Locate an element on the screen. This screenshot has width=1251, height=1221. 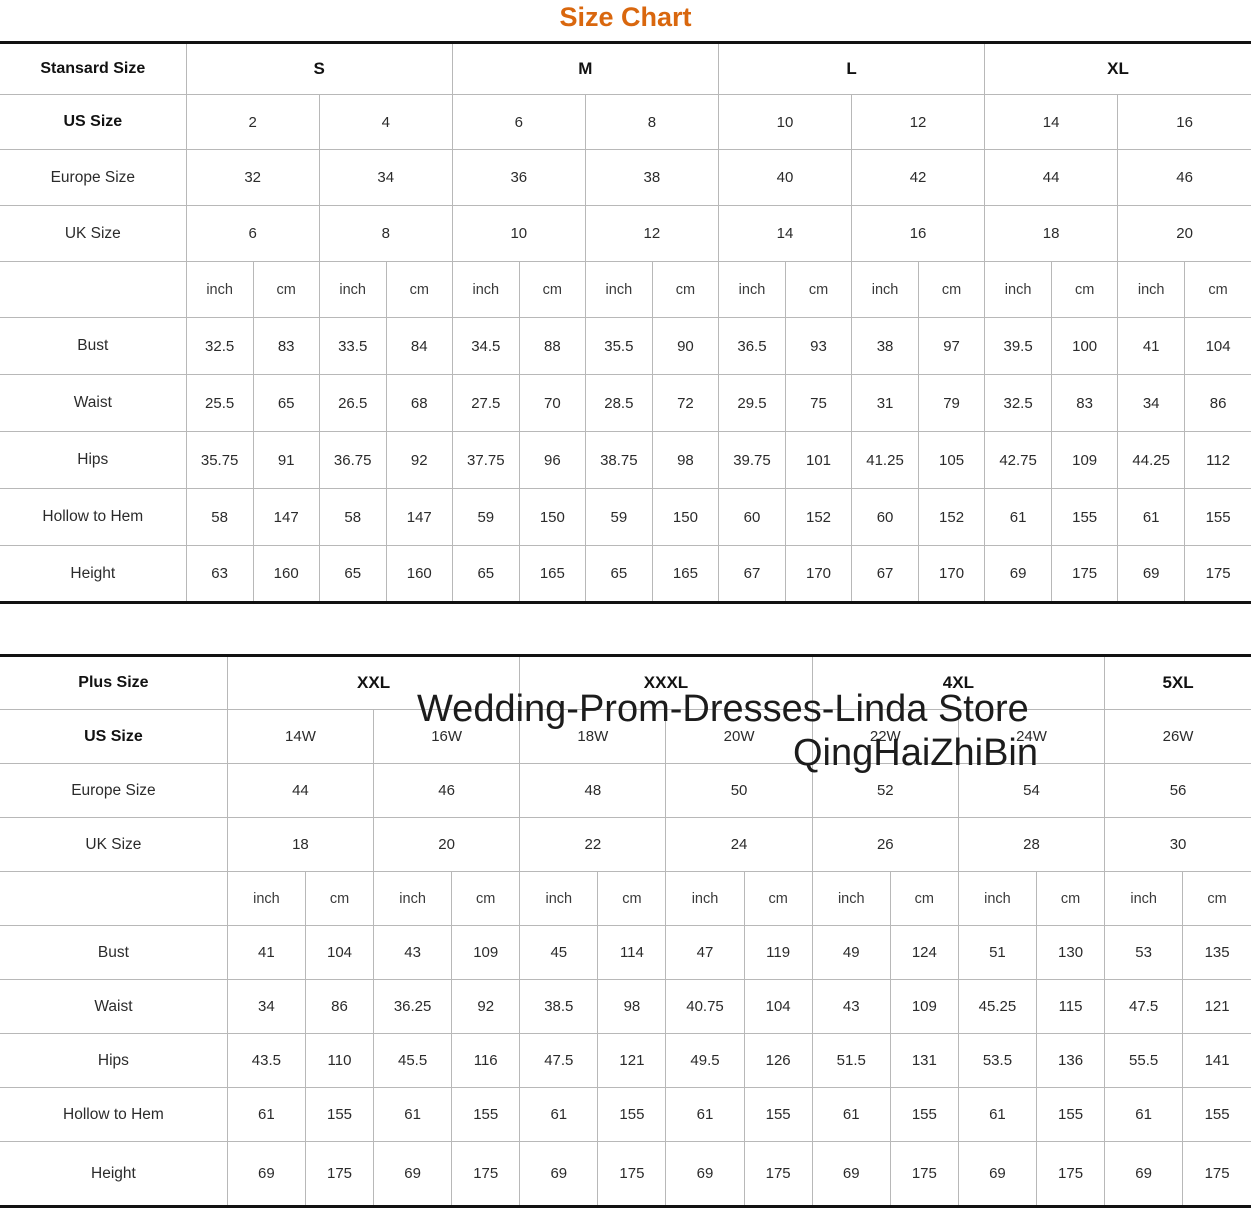
measure-value: 104 is located at coordinates (339, 952).